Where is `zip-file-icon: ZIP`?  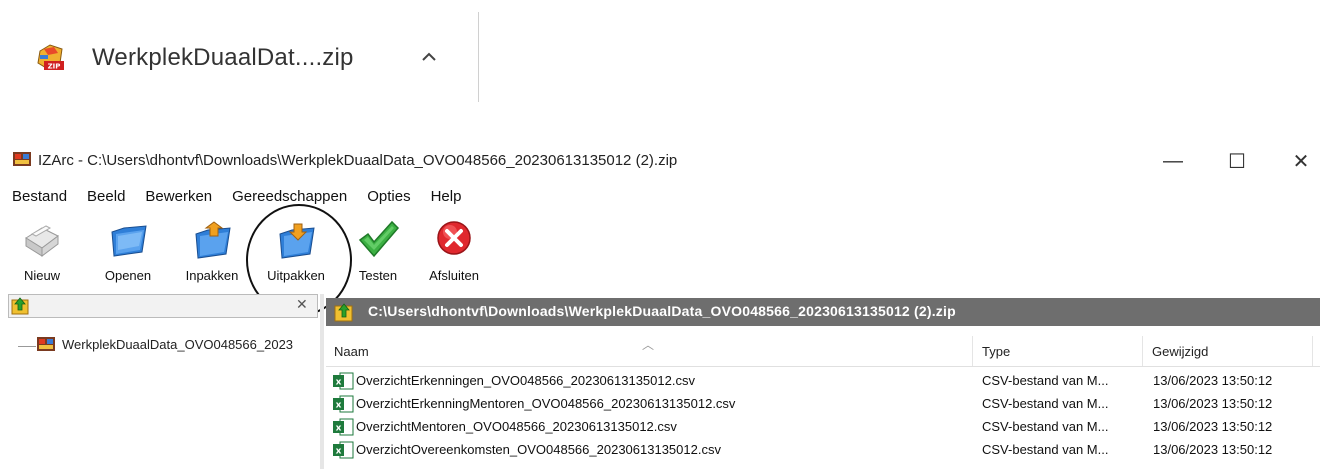 zip-file-icon: ZIP is located at coordinates (51, 58).